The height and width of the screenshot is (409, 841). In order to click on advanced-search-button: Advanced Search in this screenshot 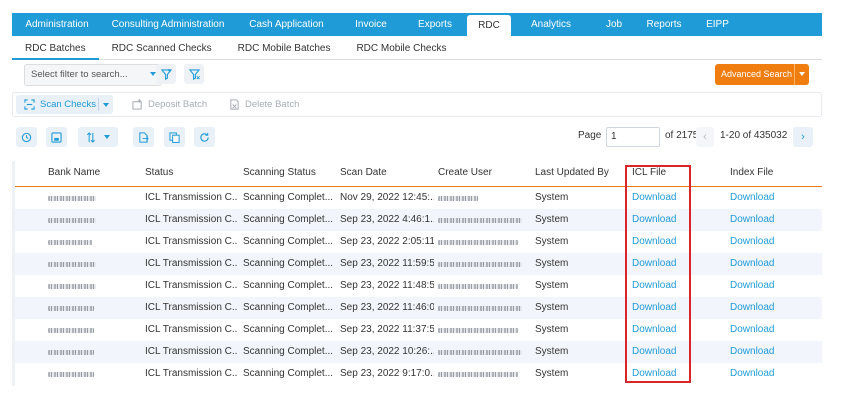, I will do `click(762, 74)`.